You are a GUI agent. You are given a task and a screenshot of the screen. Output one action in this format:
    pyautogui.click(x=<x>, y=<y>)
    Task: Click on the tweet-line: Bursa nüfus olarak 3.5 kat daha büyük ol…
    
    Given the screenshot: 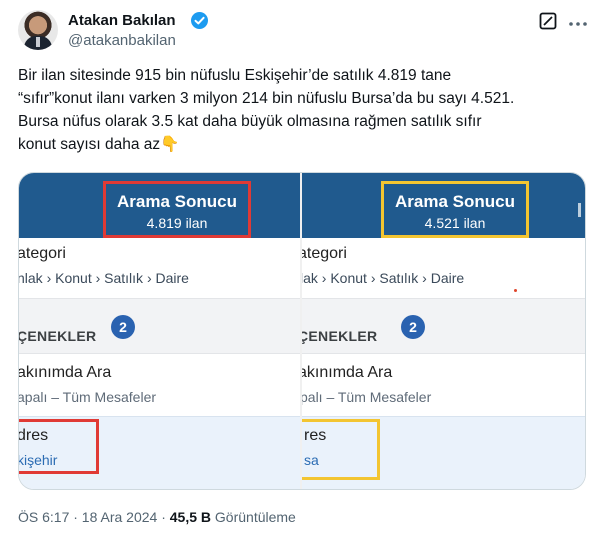 What is the action you would take?
    pyautogui.click(x=250, y=121)
    